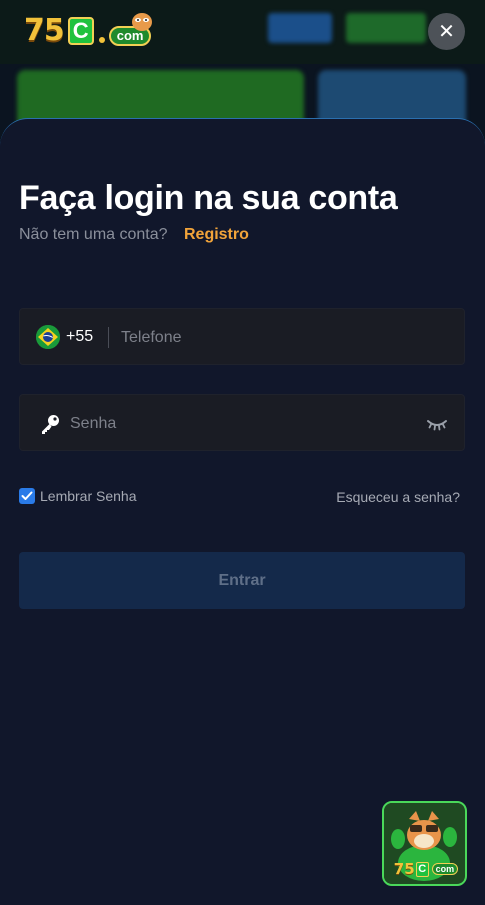  Describe the element at coordinates (80, 31) in the screenshot. I see `logo-letter: C` at that location.